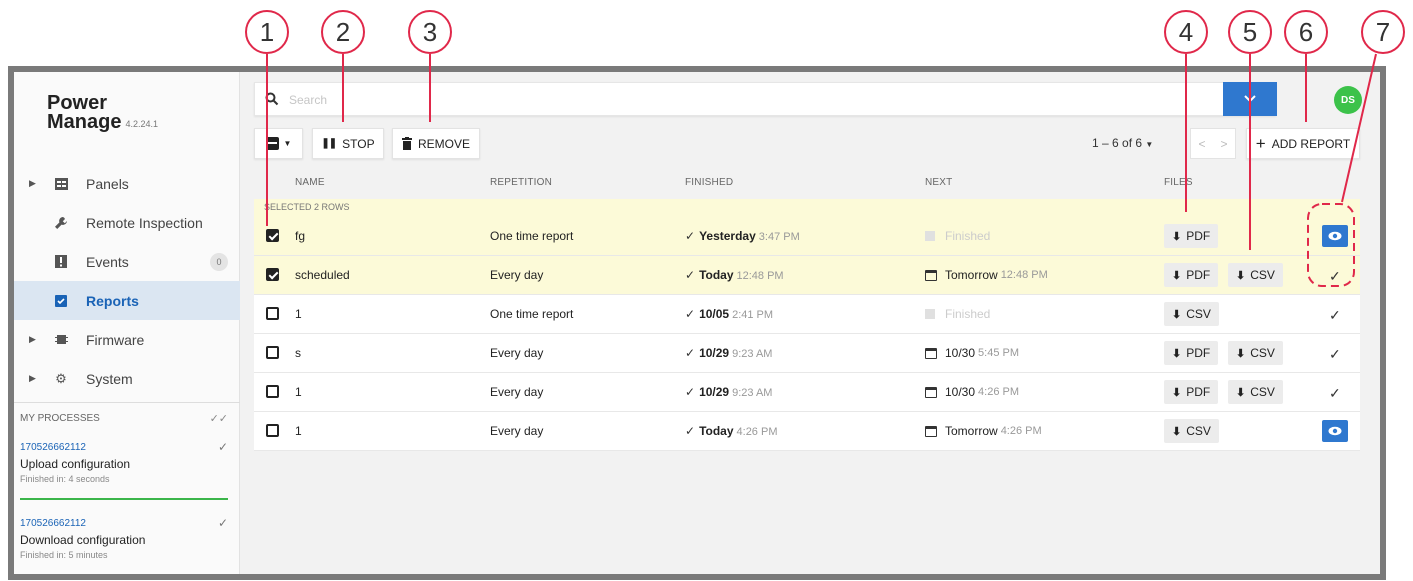 The width and height of the screenshot is (1413, 581). Describe the element at coordinates (61, 223) in the screenshot. I see `wrench-icon` at that location.